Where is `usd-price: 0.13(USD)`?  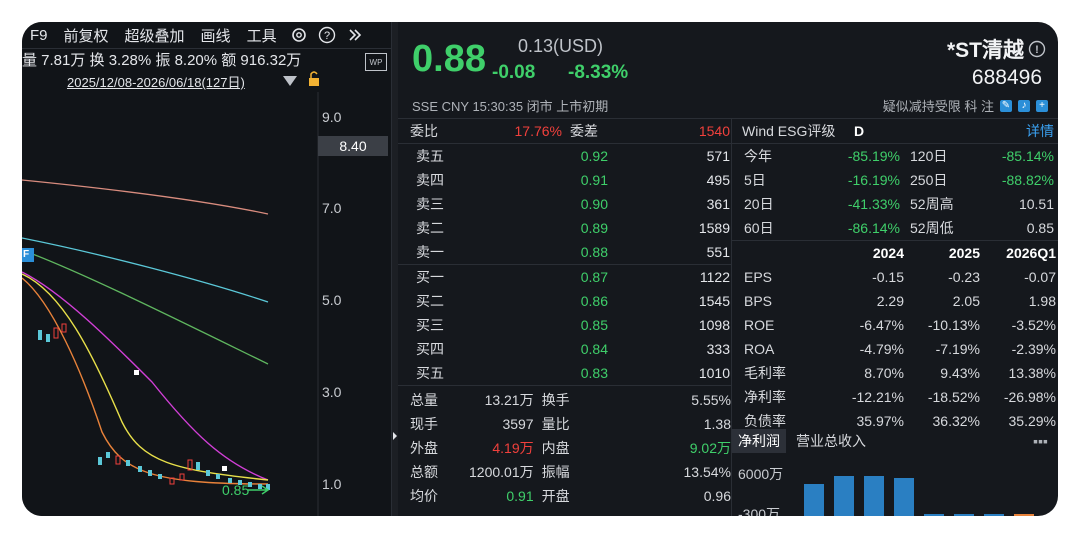 usd-price: 0.13(USD) is located at coordinates (561, 46).